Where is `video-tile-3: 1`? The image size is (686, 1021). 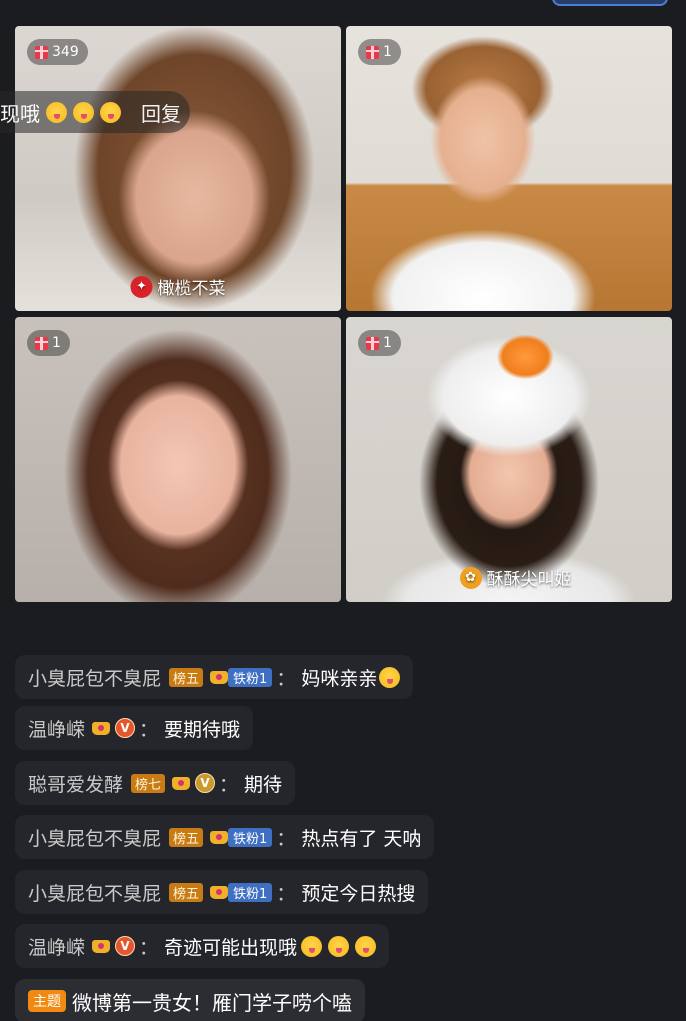 video-tile-3: 1 is located at coordinates (178, 459).